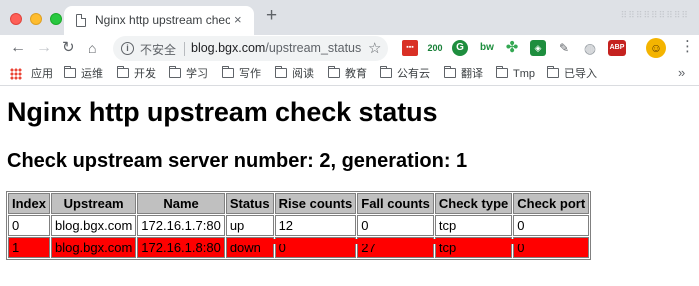  Describe the element at coordinates (92, 48) in the screenshot. I see `home-icon: ⌂` at that location.